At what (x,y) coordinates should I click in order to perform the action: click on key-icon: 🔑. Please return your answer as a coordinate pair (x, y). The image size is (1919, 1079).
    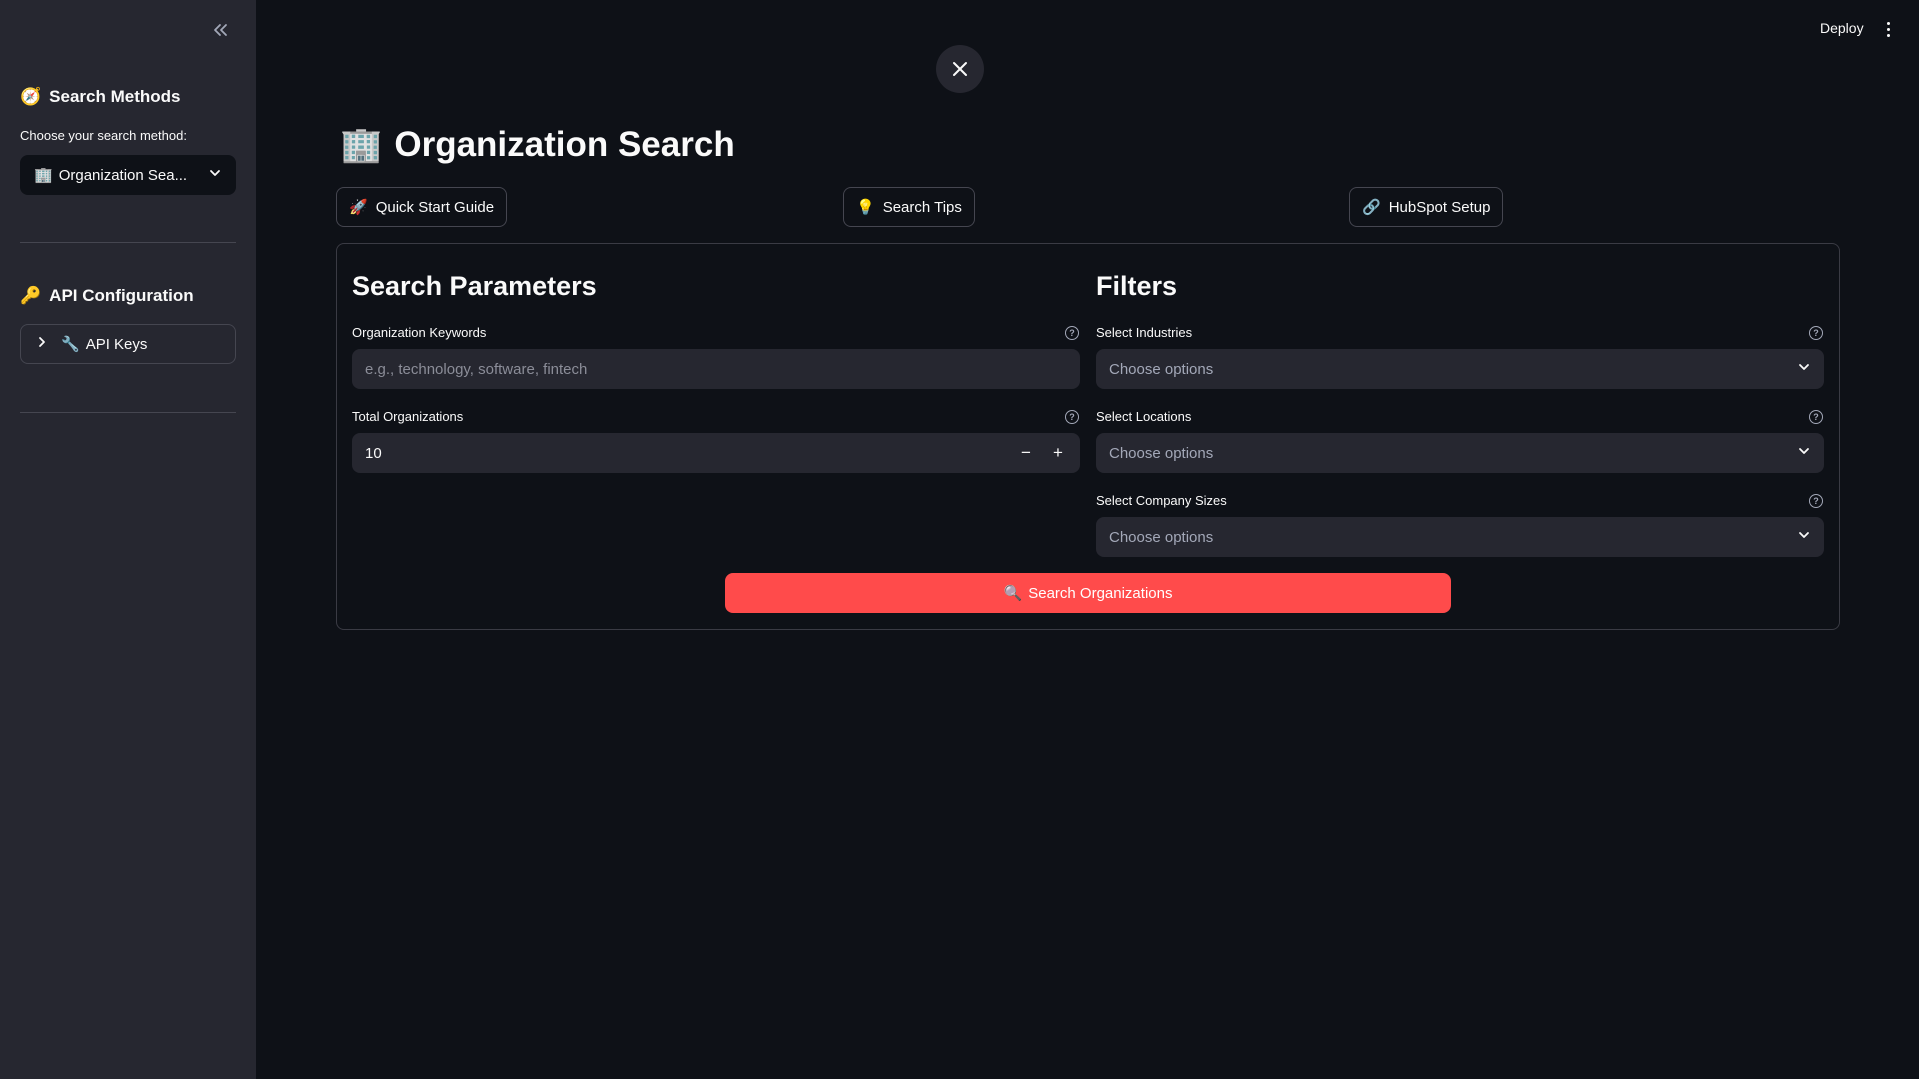
    Looking at the image, I should click on (31, 295).